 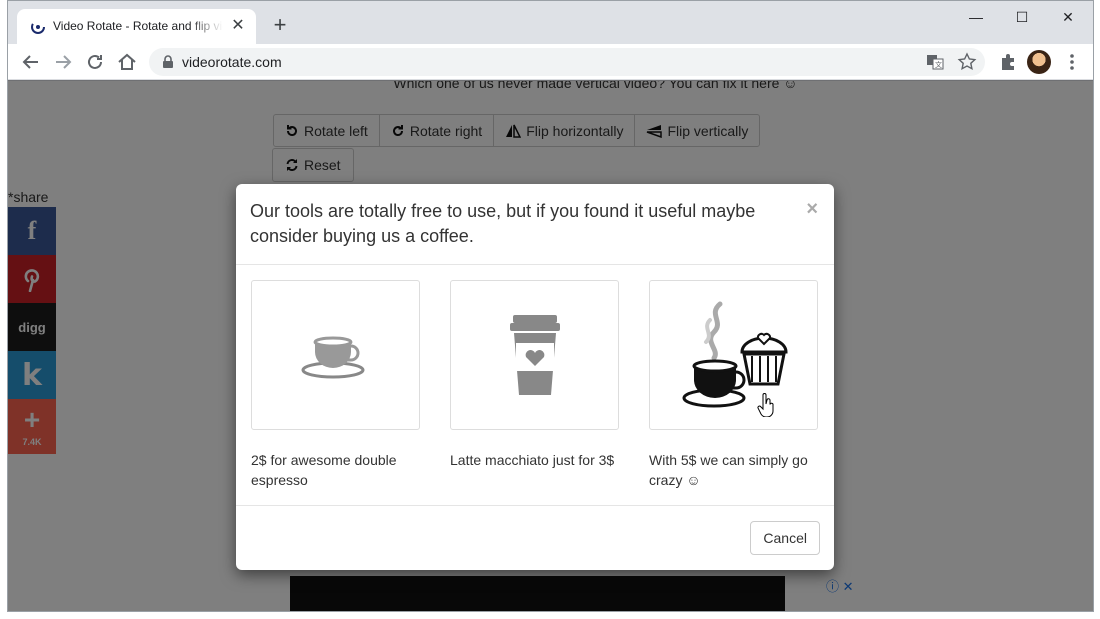 What do you see at coordinates (1008, 62) in the screenshot?
I see `extensions-puzzle-icon` at bounding box center [1008, 62].